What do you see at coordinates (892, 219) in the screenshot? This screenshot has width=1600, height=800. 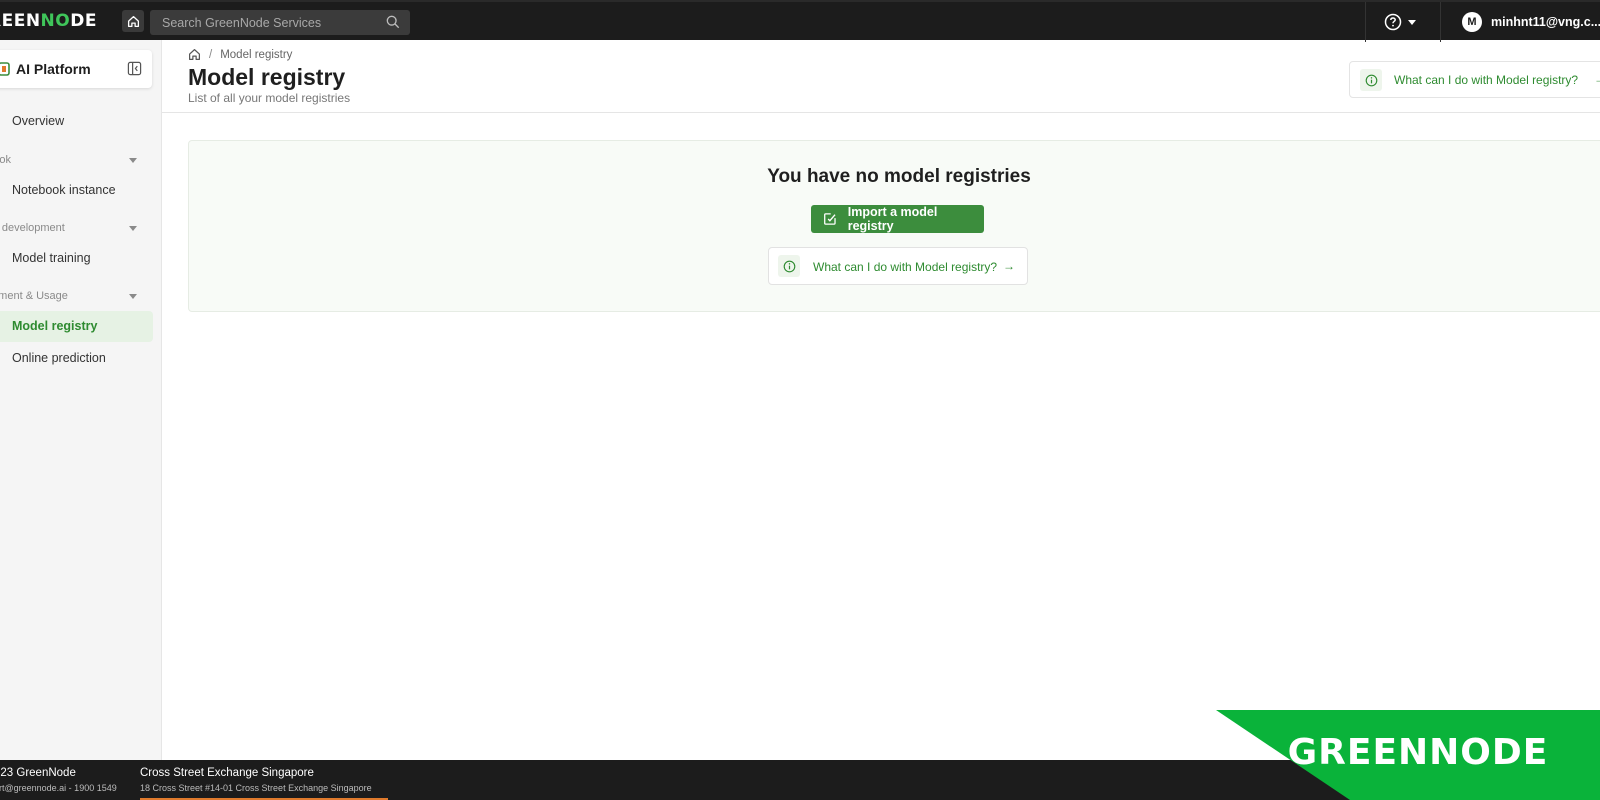 I see `import-button-label: Import a model registry` at bounding box center [892, 219].